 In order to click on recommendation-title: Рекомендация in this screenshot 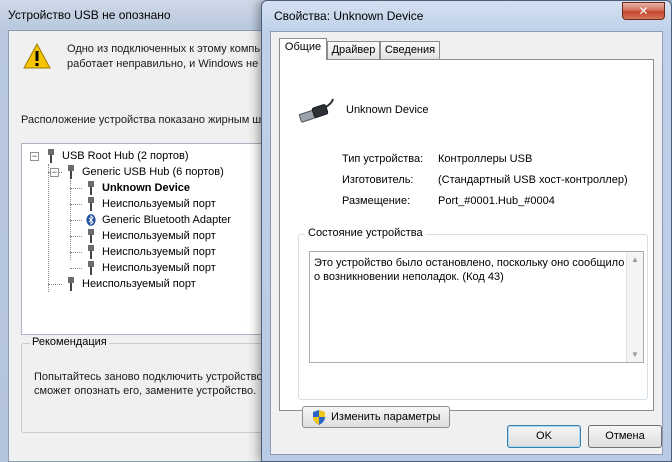, I will do `click(69, 342)`.